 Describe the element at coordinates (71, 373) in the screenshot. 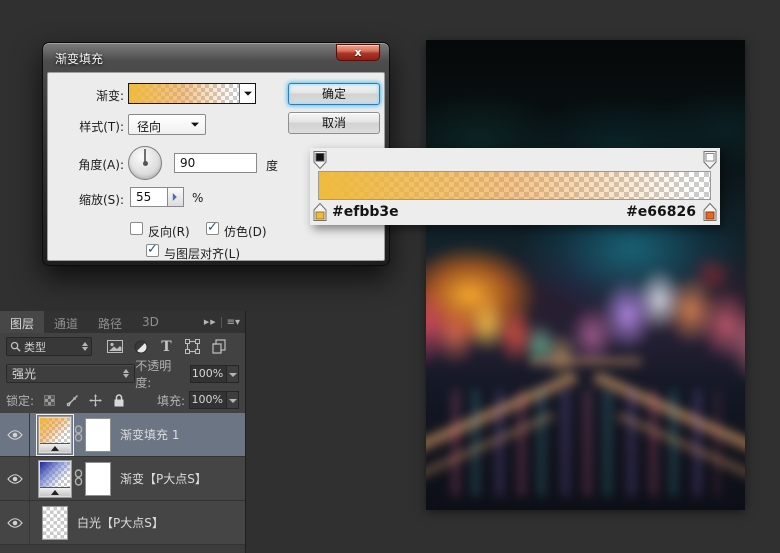

I see `blend-mode-select: 强光` at that location.